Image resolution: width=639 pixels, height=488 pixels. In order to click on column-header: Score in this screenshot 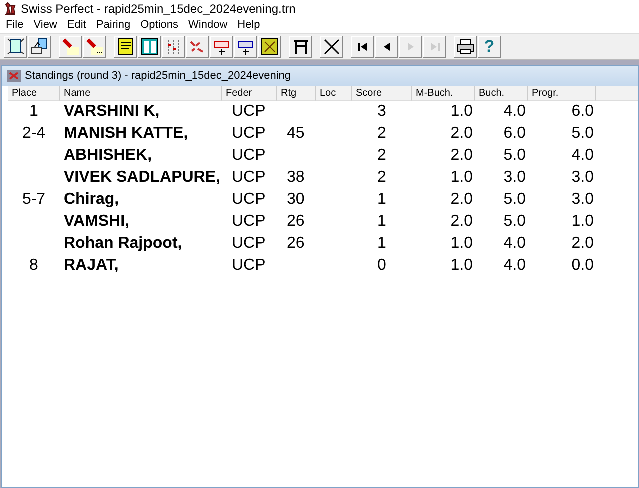, I will do `click(382, 93)`.